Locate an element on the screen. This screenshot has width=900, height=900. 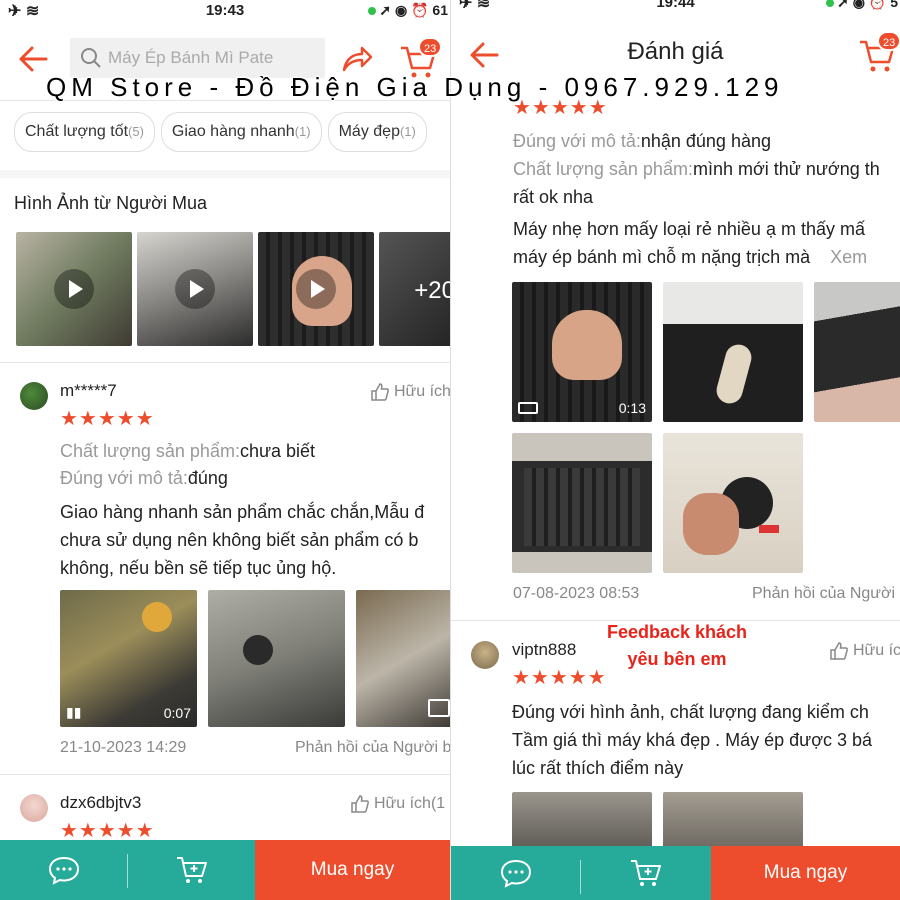
play-icon is located at coordinates (316, 289).